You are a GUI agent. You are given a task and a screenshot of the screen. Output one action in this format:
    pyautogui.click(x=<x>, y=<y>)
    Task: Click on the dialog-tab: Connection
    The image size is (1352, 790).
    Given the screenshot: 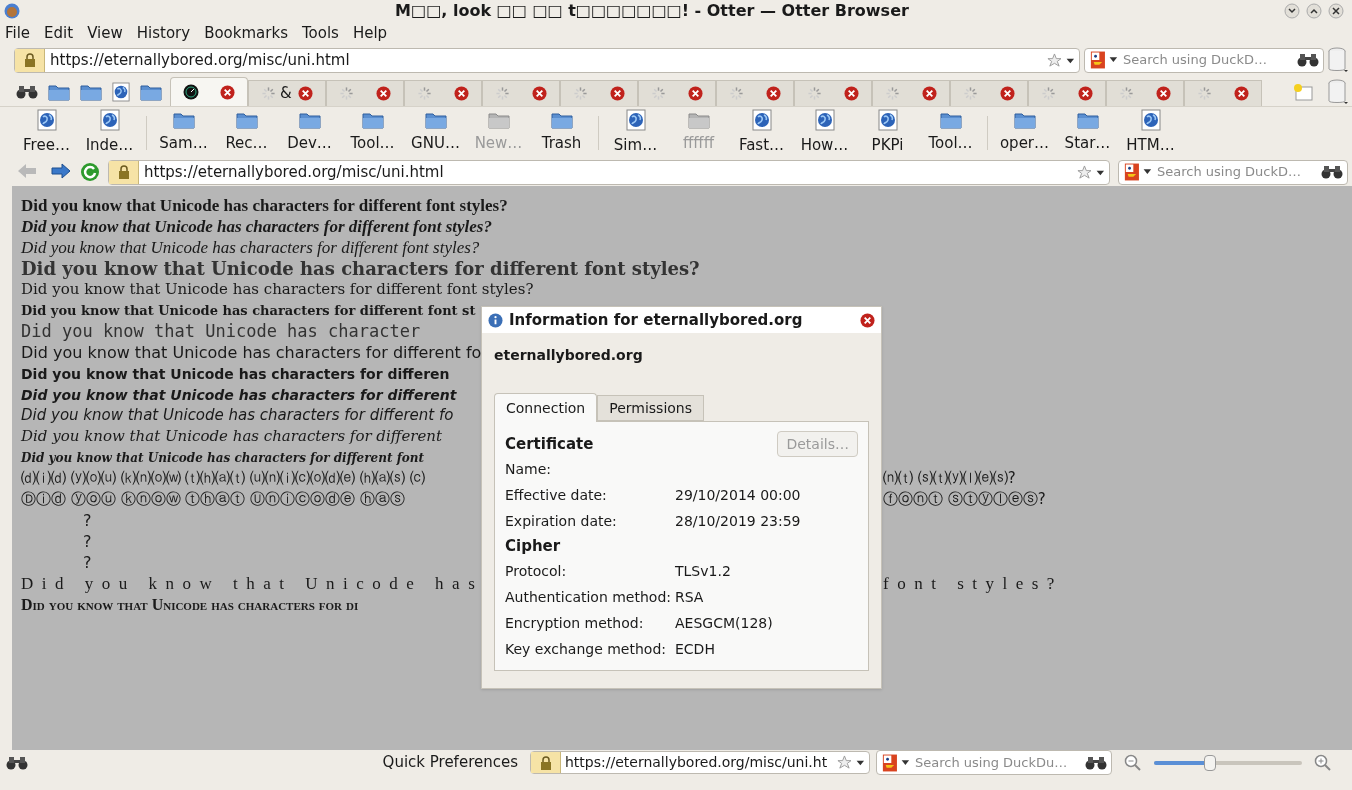 What is the action you would take?
    pyautogui.click(x=546, y=407)
    